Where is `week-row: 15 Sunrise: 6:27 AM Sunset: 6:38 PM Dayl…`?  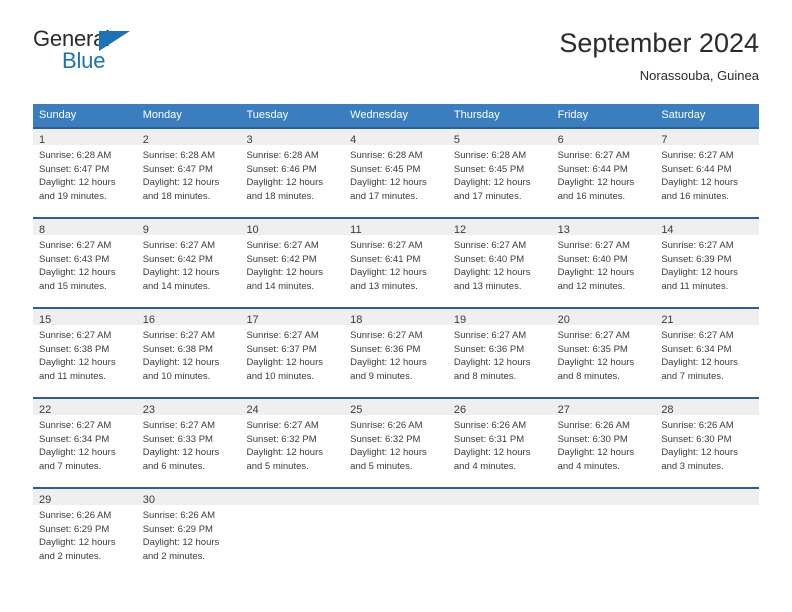
week-row: 15 Sunrise: 6:27 AM Sunset: 6:38 PM Dayl… is located at coordinates (396, 348).